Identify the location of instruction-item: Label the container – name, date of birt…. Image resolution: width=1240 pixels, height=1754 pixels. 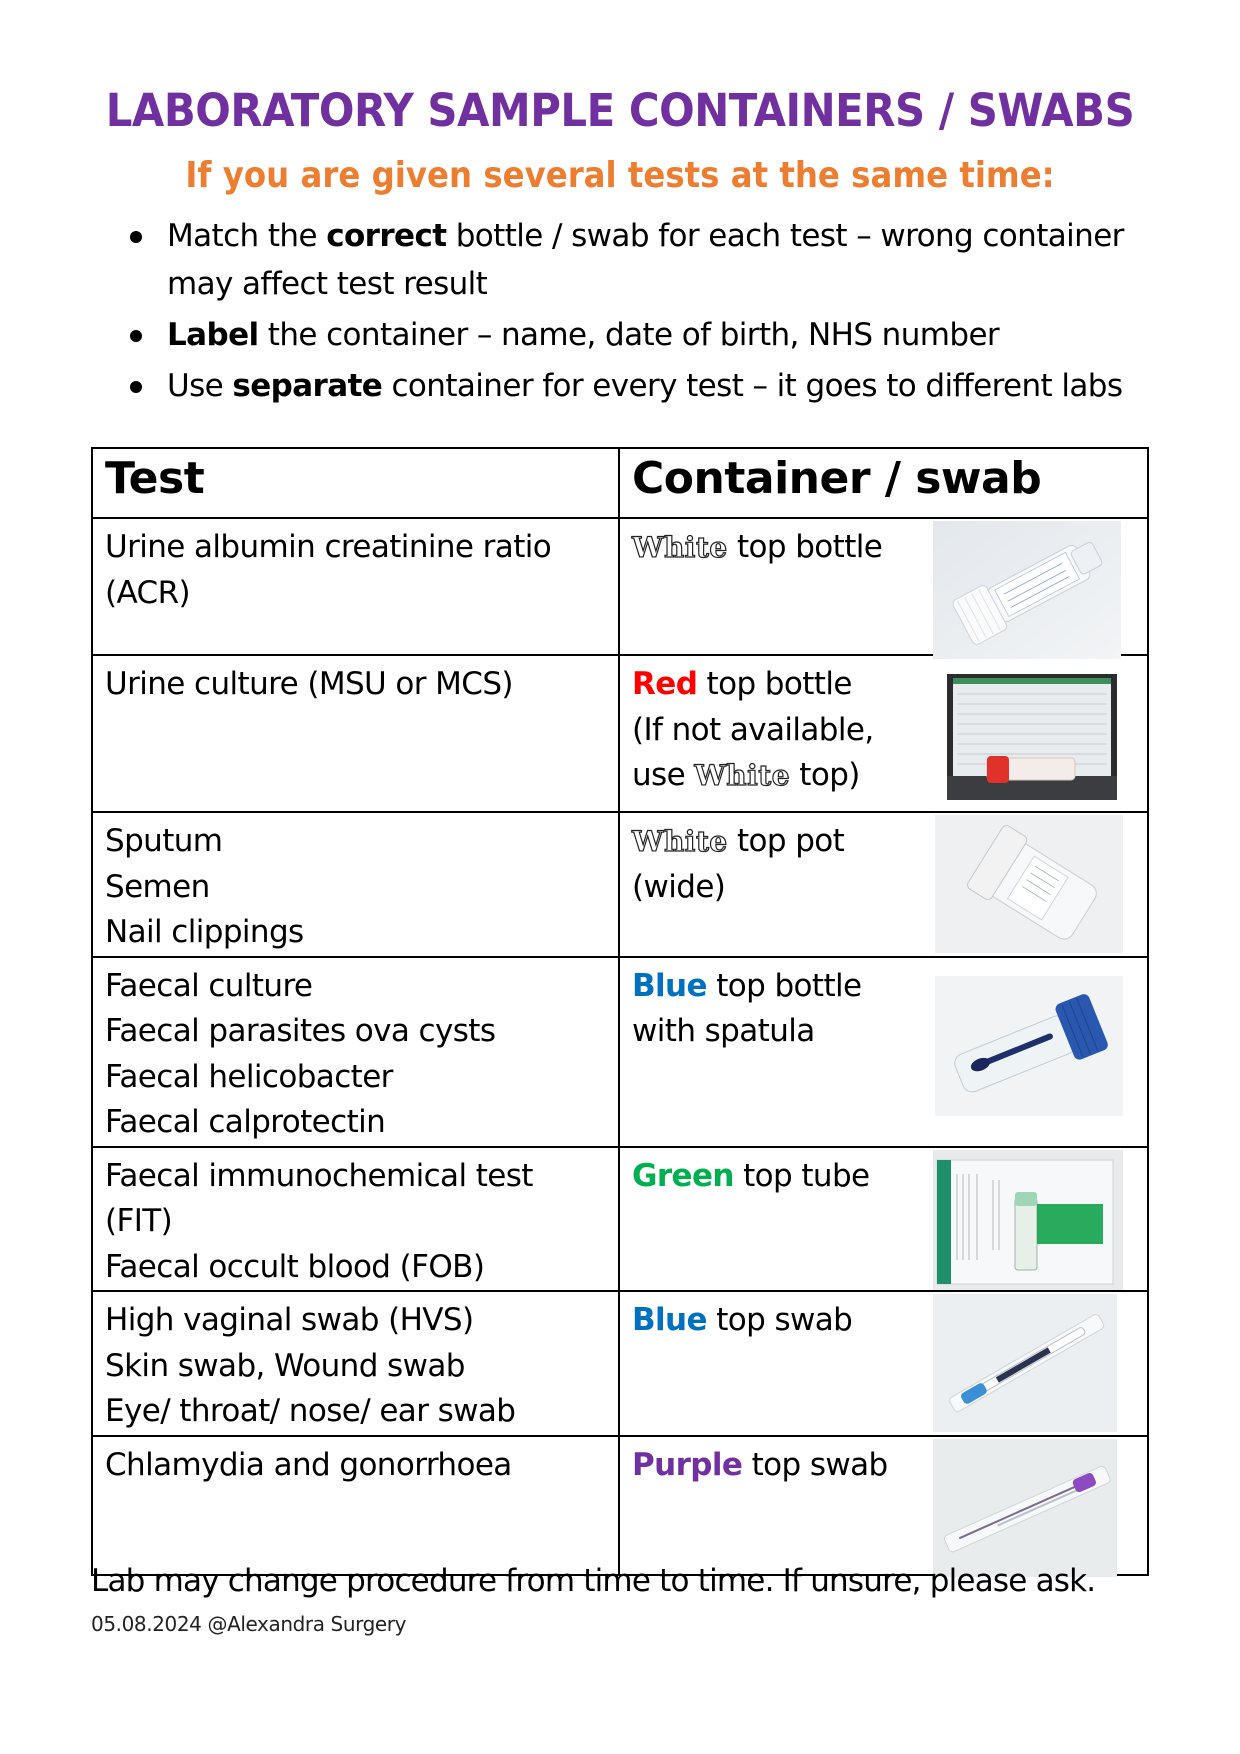
(655, 335).